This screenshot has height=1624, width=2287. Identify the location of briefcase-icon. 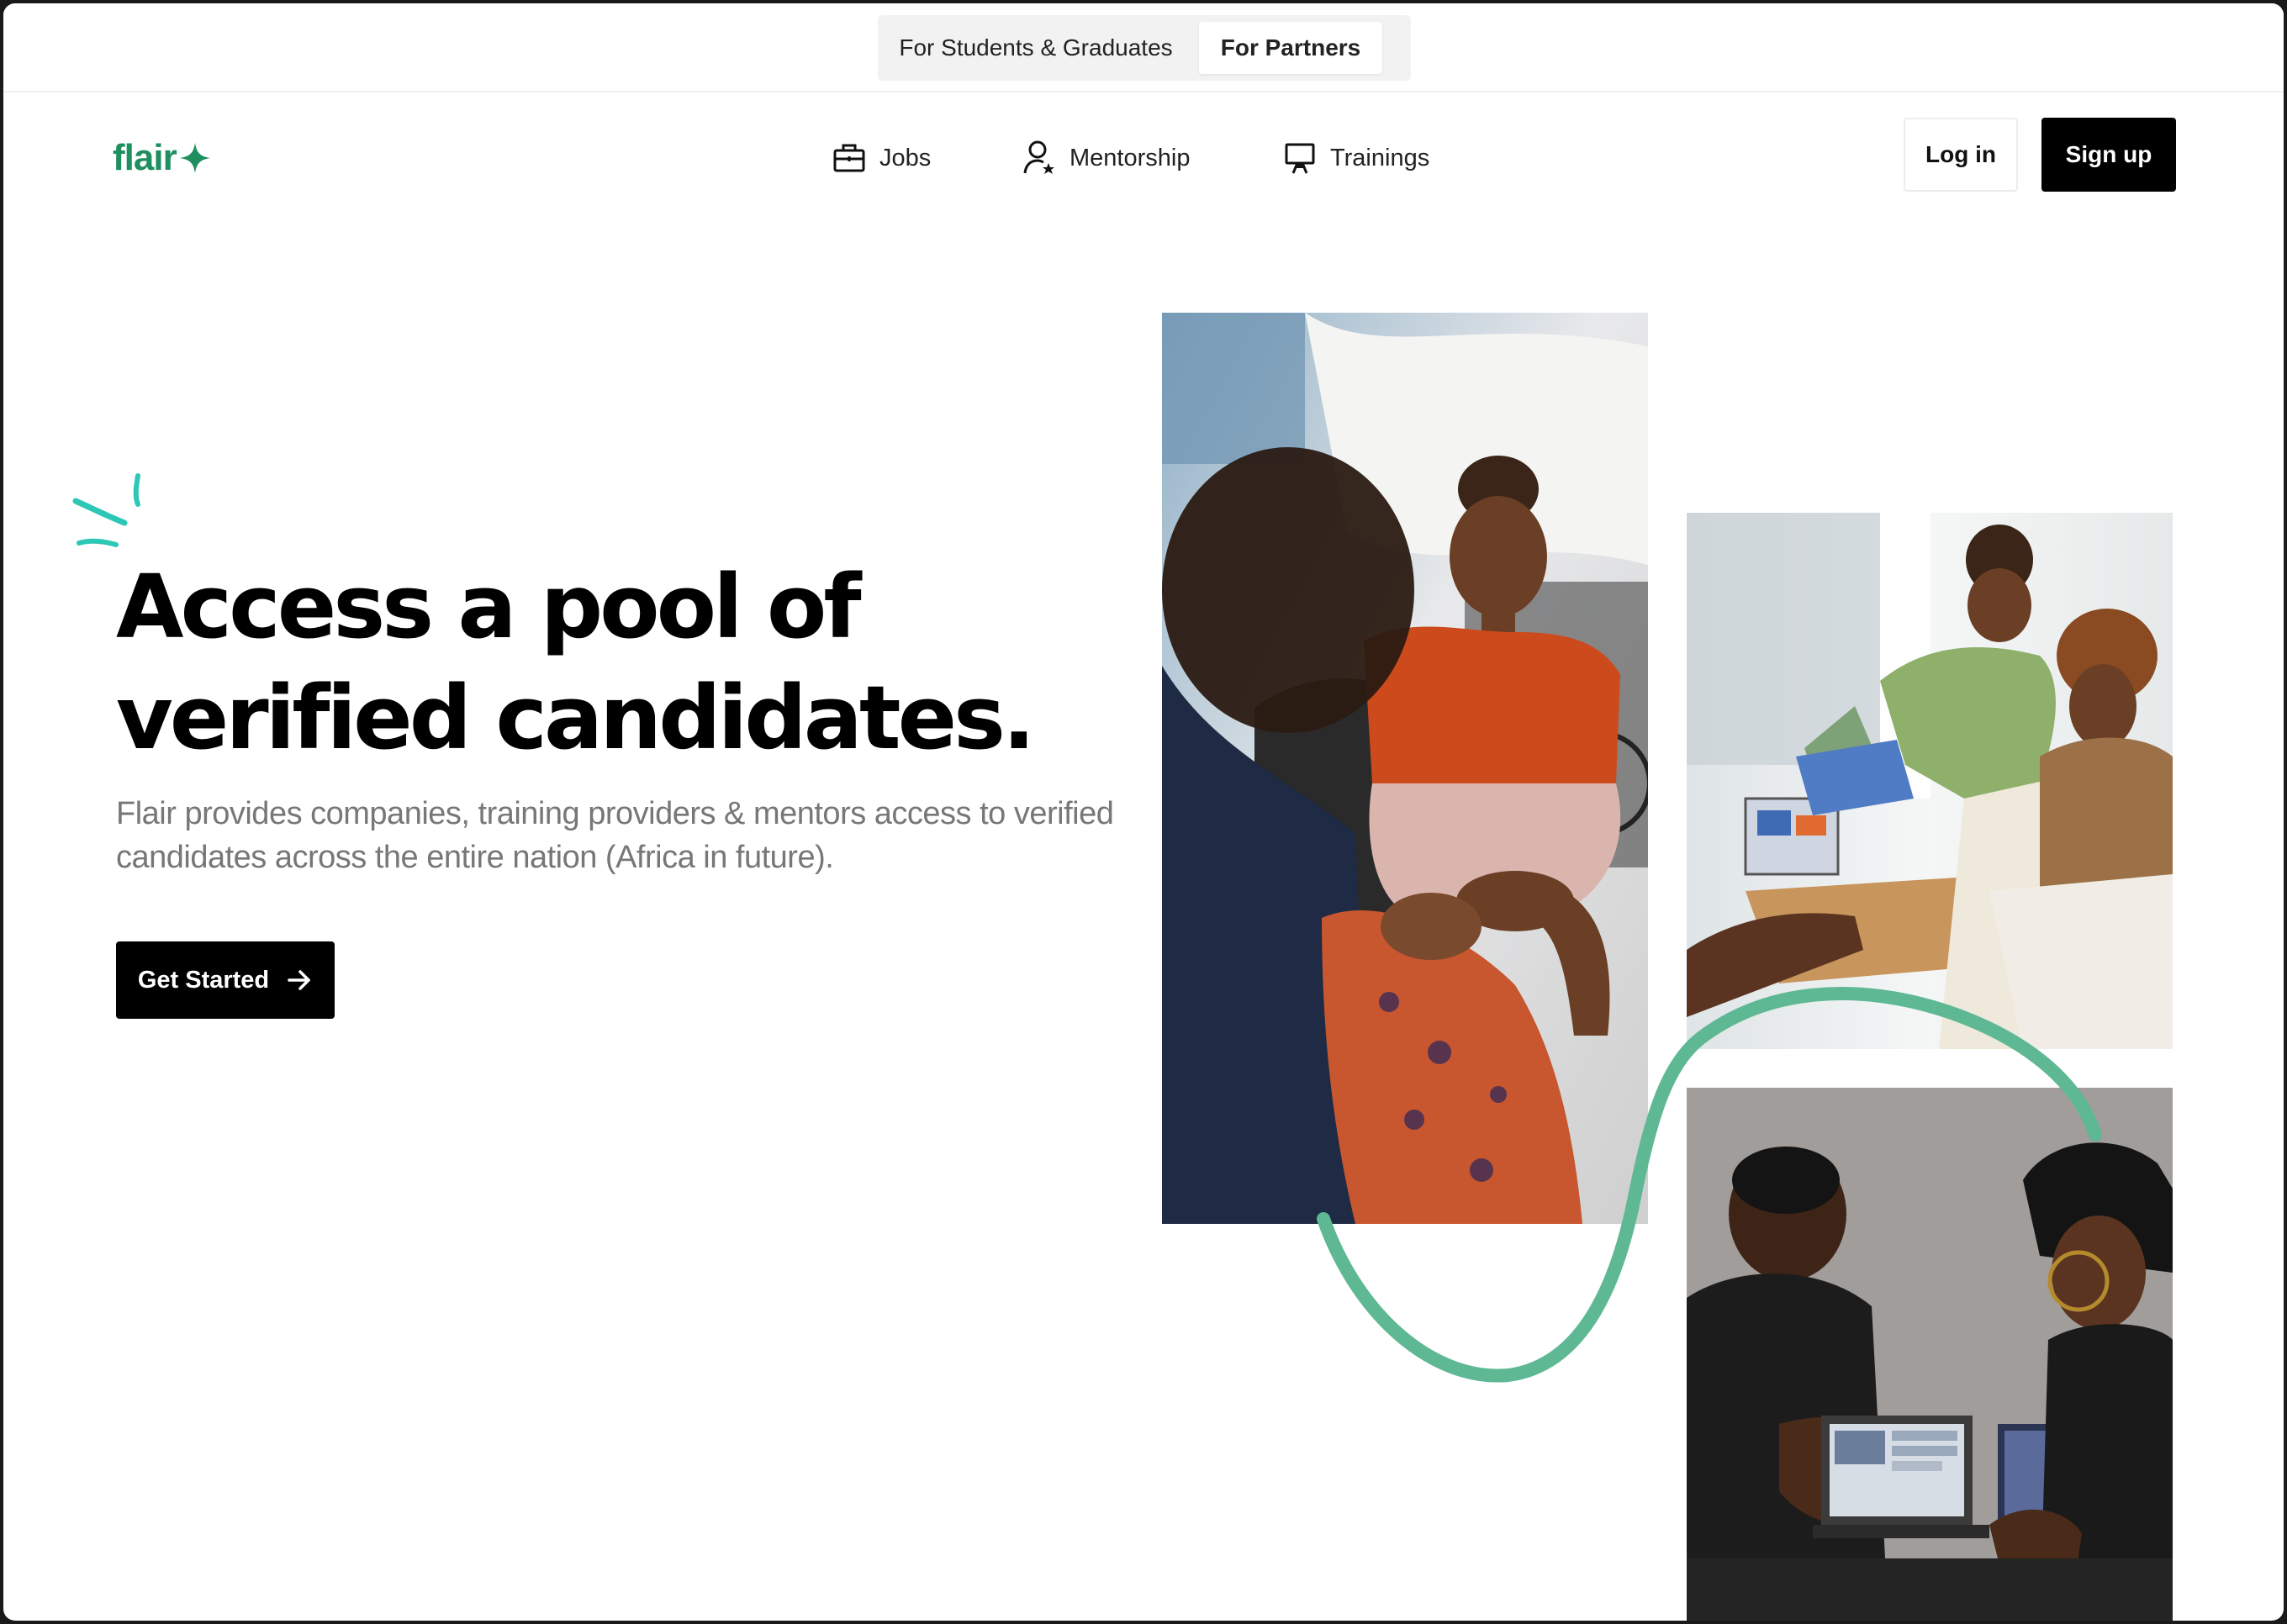
(849, 158).